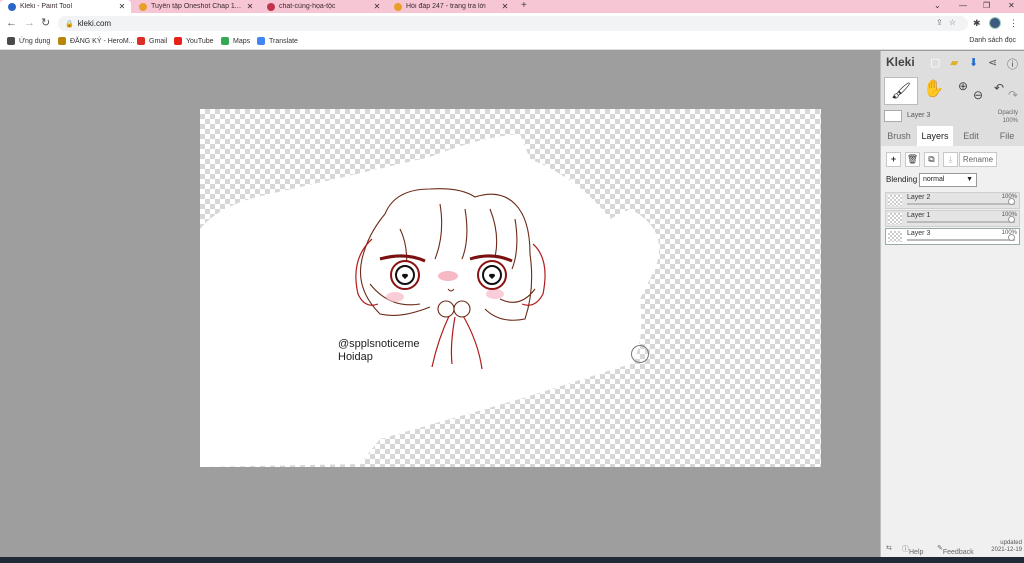  Describe the element at coordinates (1013, 95) in the screenshot. I see `redo-icon: ↷` at that location.